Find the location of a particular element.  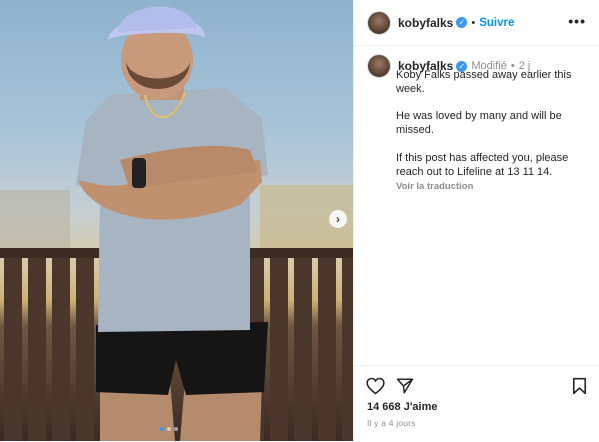

verified-badge-icon: ✓ is located at coordinates (462, 22).